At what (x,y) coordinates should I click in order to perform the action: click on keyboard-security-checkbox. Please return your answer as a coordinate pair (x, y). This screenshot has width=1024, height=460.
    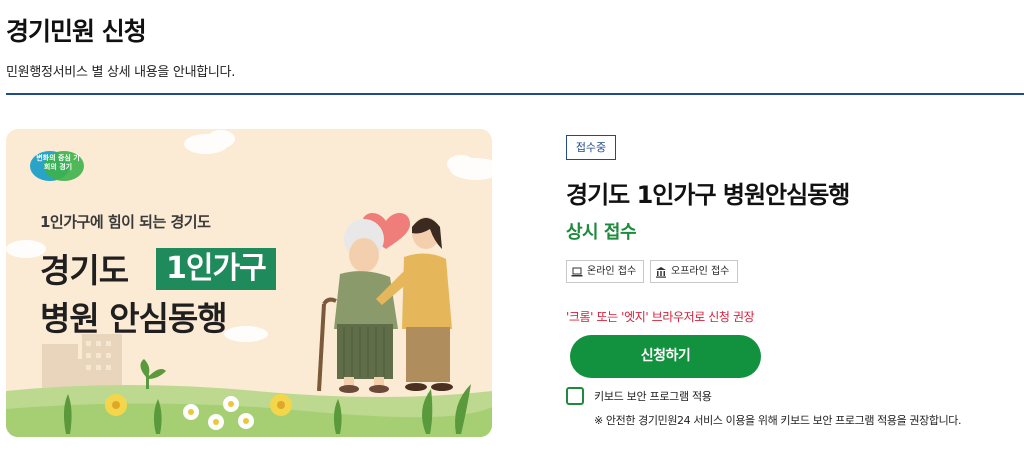
    Looking at the image, I should click on (575, 396).